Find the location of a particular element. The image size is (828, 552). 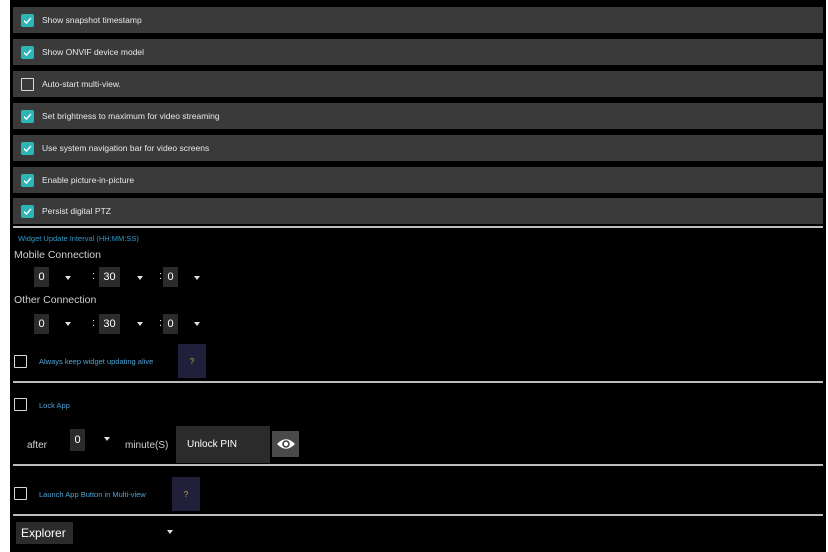

mobile-connection-label: Mobile Connection is located at coordinates (57, 255).